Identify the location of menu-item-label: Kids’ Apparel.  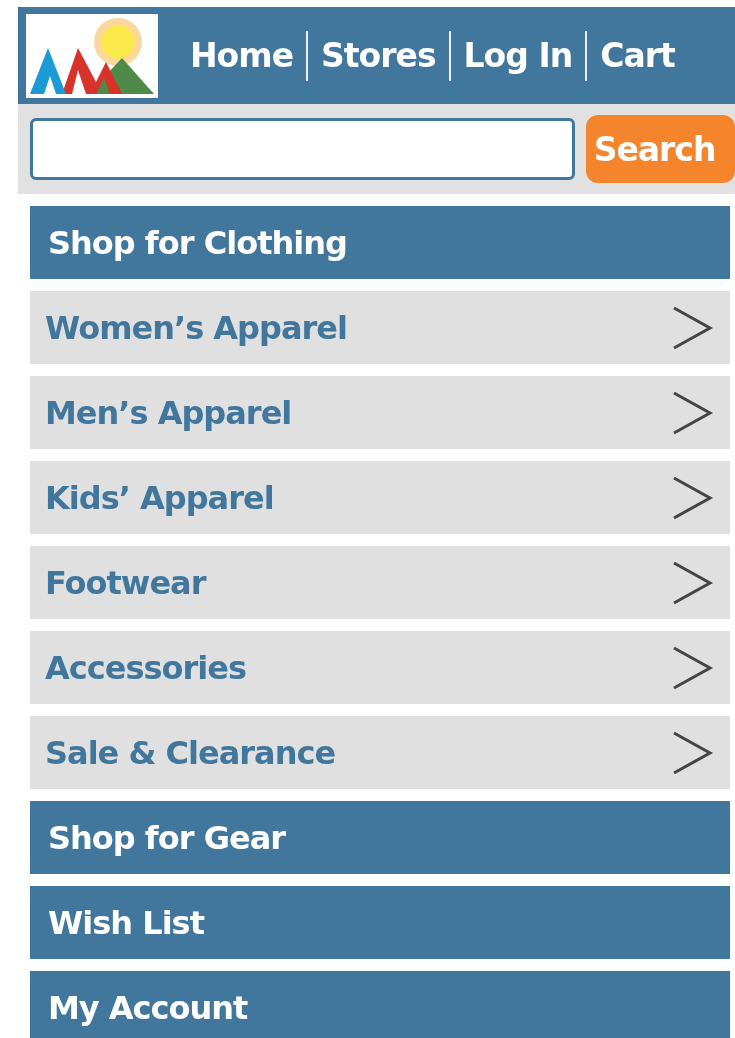
(159, 497).